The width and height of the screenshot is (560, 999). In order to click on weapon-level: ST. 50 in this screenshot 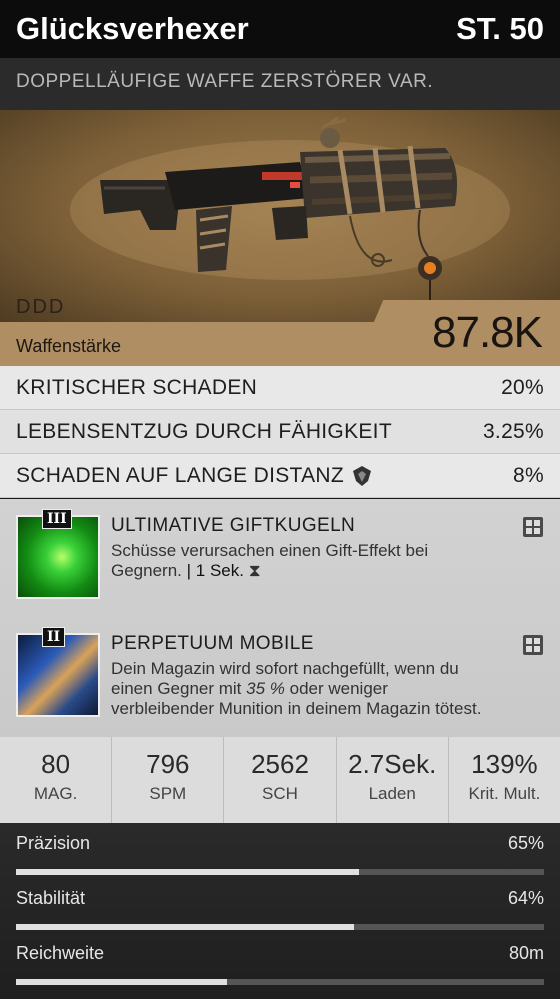, I will do `click(500, 28)`.